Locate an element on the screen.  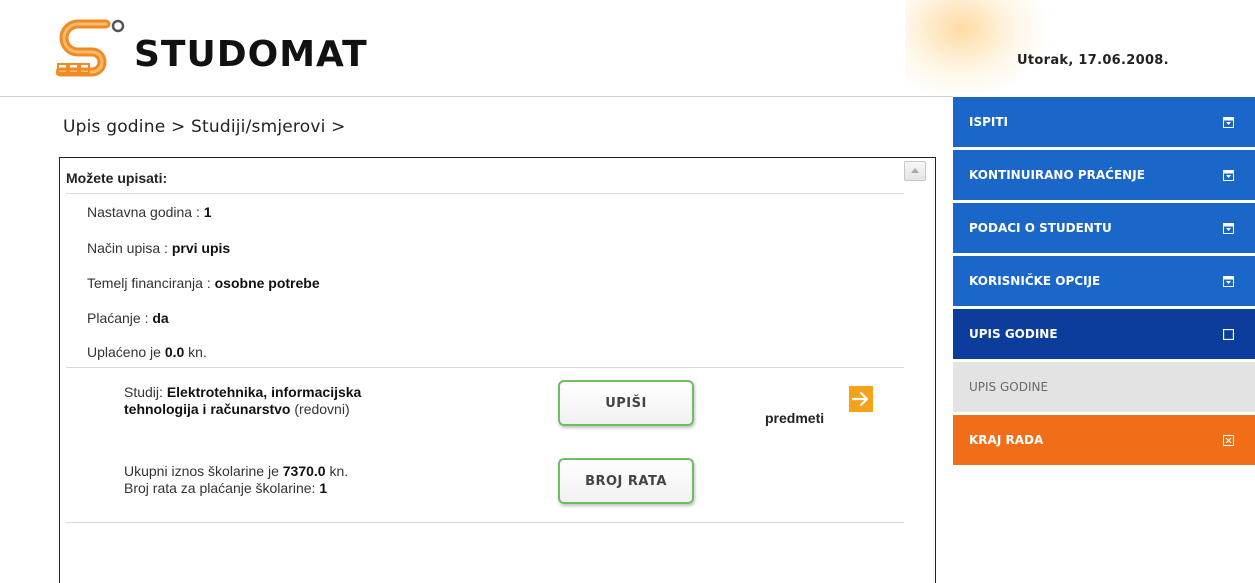
header-glow is located at coordinates (975, 48).